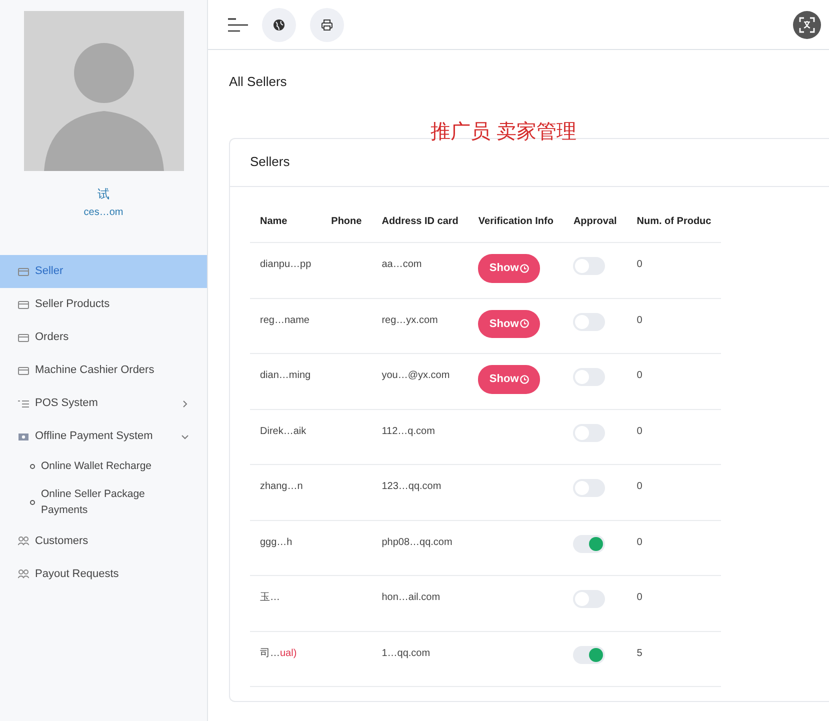 Image resolution: width=829 pixels, height=721 pixels. I want to click on seller-name: reg…name, so click(285, 320).